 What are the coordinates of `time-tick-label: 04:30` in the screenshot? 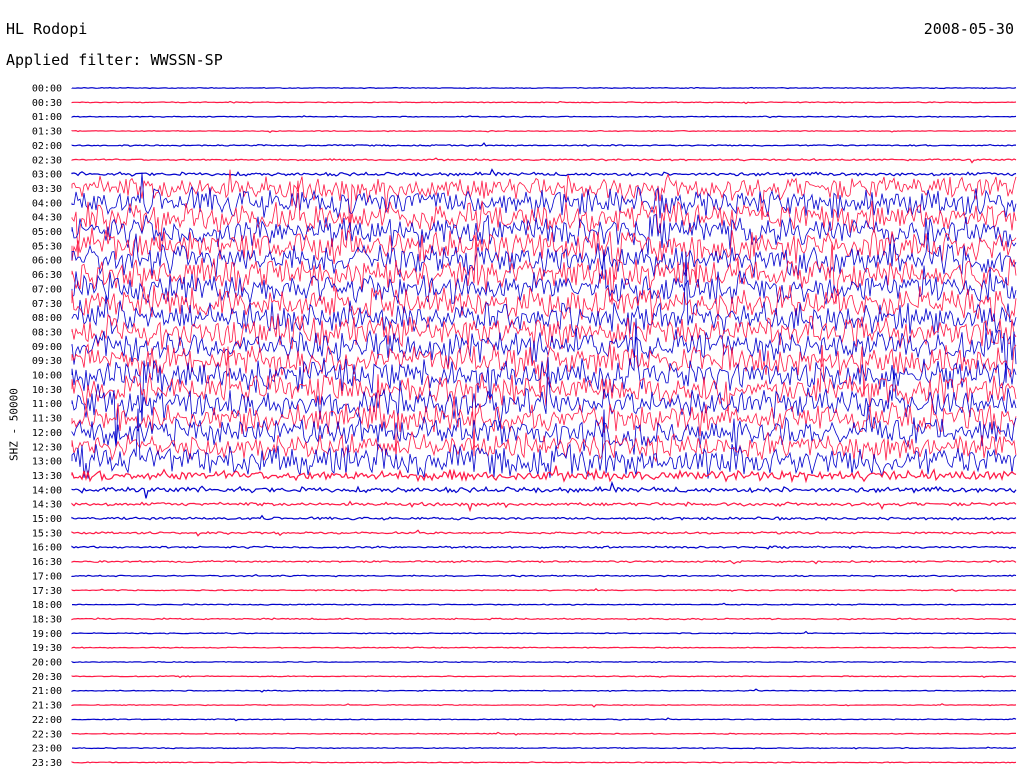 It's located at (47, 218).